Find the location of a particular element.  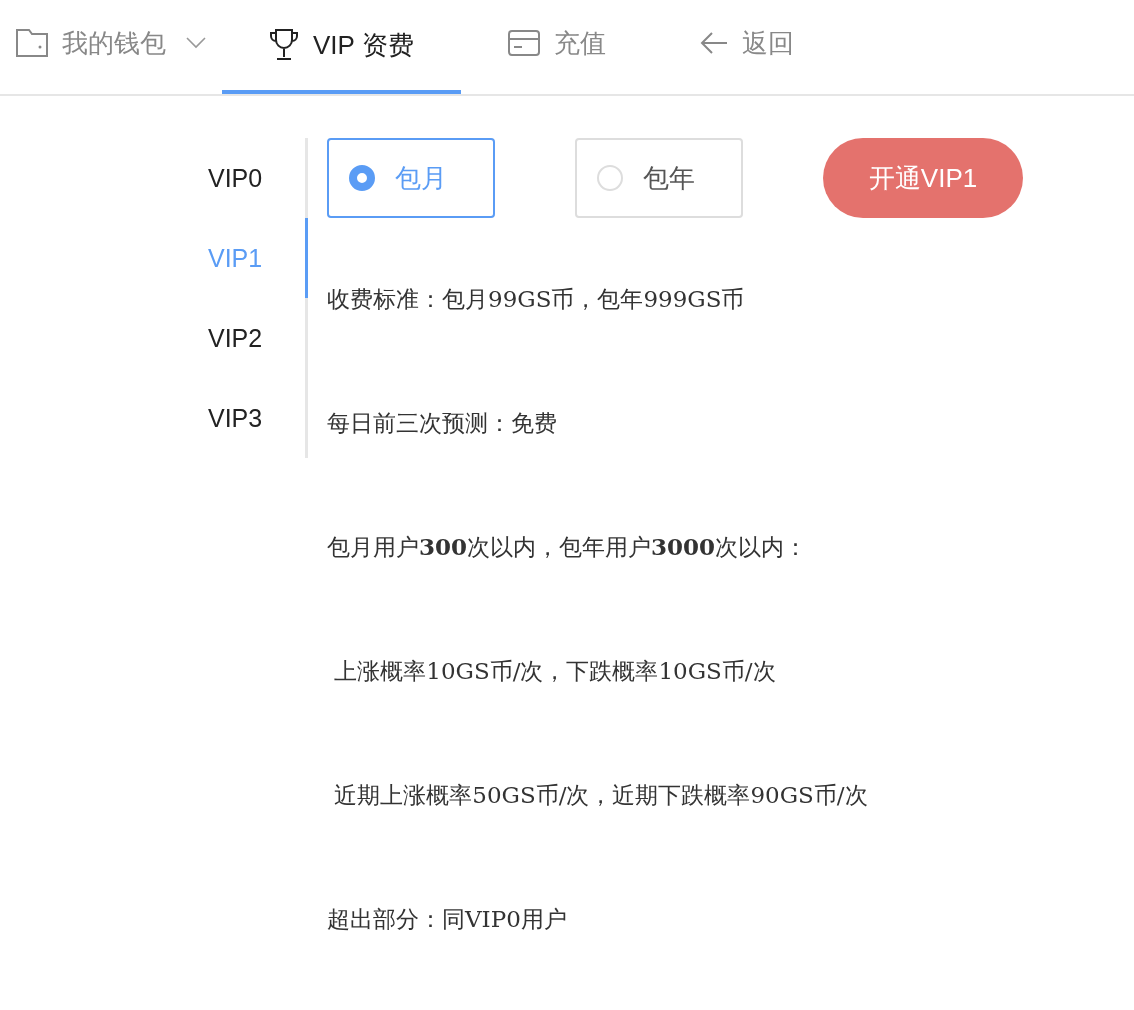

plan-radio: 包月 is located at coordinates (411, 178).